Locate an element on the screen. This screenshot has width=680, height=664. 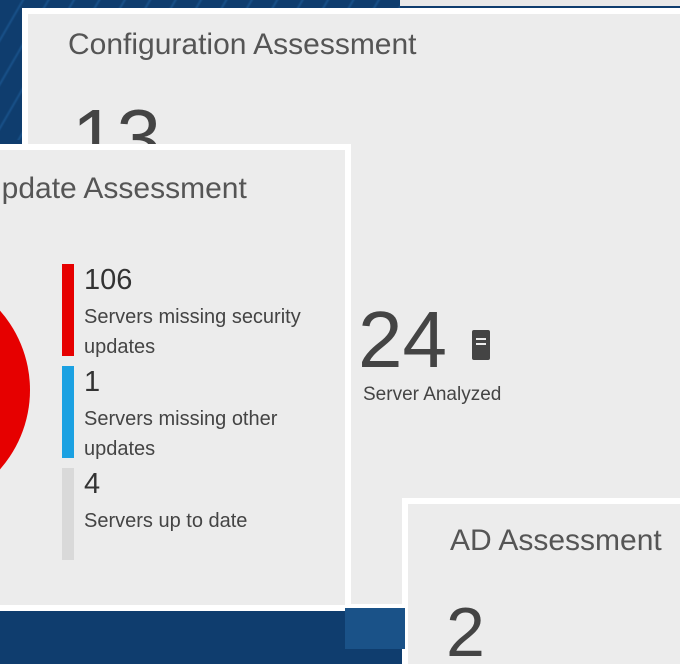
tile-title: Configuration Assessment is located at coordinates (242, 44).